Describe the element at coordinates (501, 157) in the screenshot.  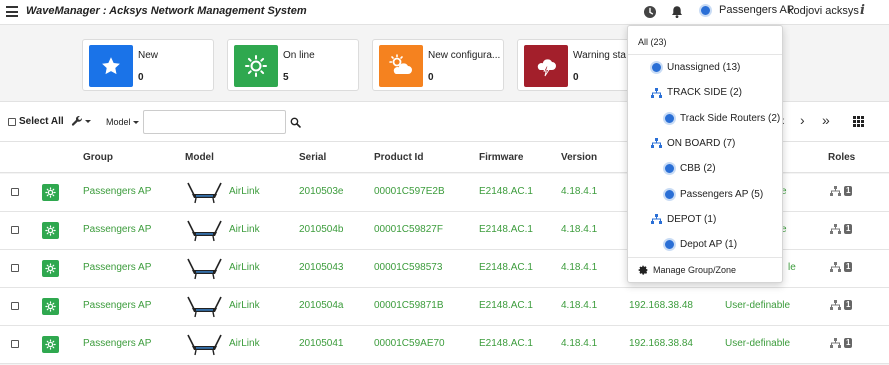
I see `column-header-firmware: Firmware` at that location.